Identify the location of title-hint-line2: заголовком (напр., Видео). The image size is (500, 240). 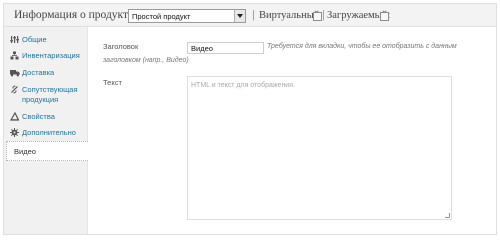
(146, 60).